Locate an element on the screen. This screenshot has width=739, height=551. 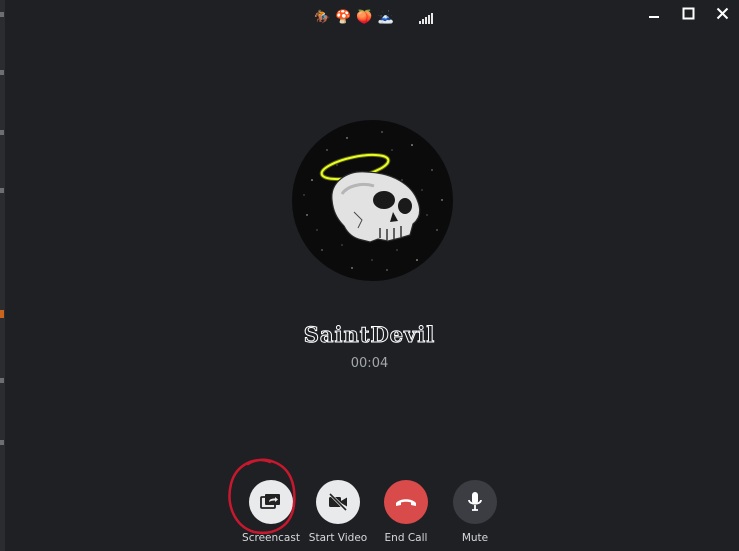
window-controls is located at coordinates (688, 13).